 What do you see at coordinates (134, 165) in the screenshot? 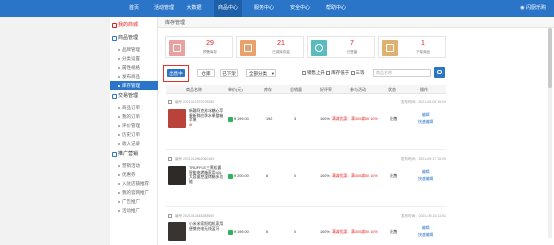
I see `sidebar-item-campaigns: 营销活动` at bounding box center [134, 165].